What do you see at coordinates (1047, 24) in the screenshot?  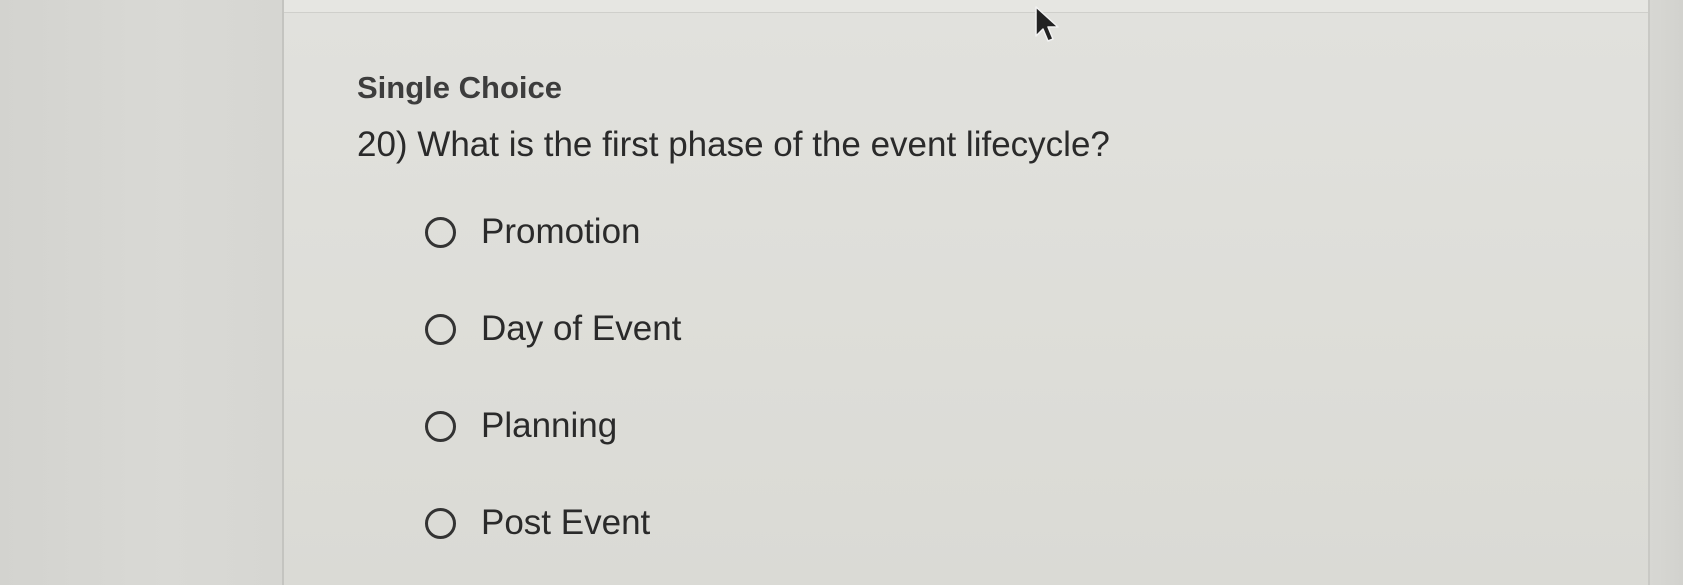 I see `mouse-pointer-icon` at bounding box center [1047, 24].